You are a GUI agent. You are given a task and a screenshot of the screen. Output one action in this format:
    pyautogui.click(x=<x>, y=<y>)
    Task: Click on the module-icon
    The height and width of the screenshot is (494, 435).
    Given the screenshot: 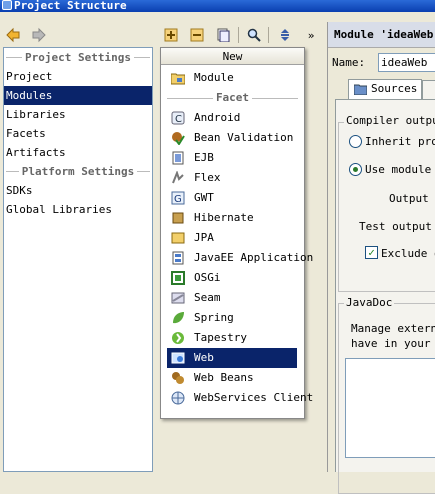 What is the action you would take?
    pyautogui.click(x=178, y=78)
    